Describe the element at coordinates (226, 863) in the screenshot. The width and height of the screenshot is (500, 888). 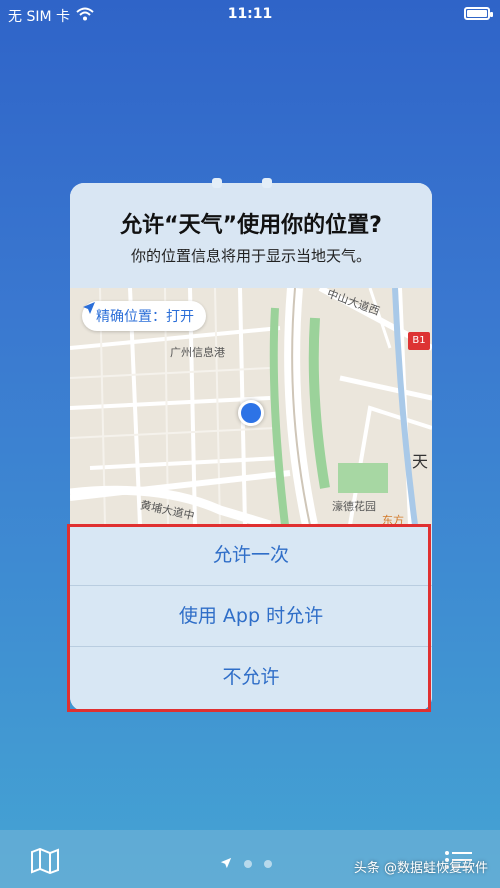
I see `location-arrow-icon` at that location.